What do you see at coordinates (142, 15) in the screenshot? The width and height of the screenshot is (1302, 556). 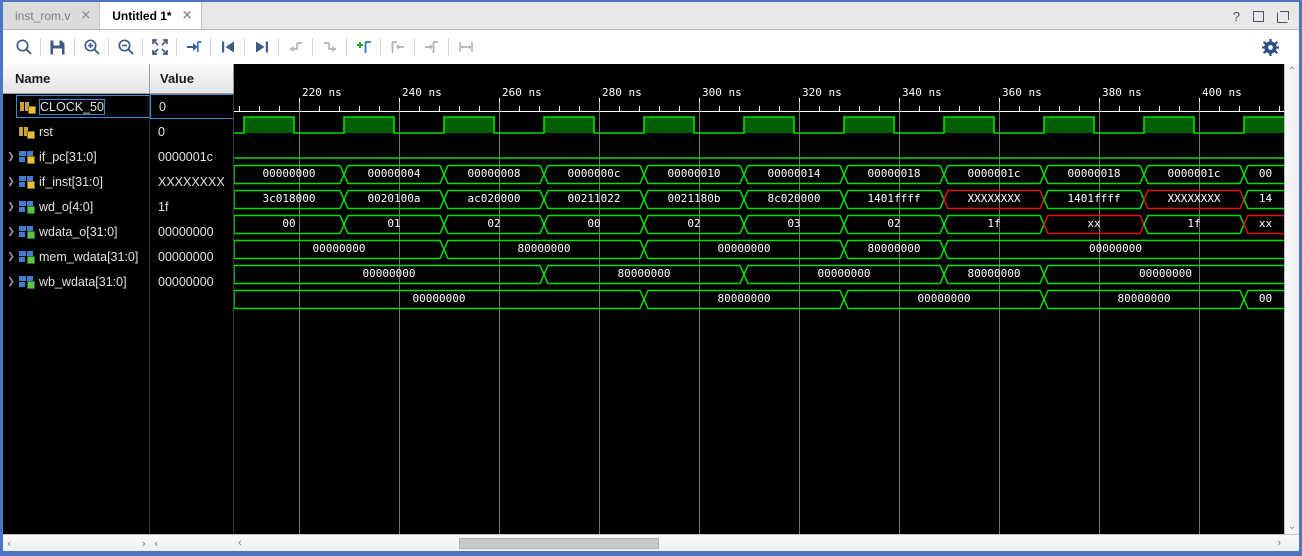 I see `tab-label: Untitled 1*` at bounding box center [142, 15].